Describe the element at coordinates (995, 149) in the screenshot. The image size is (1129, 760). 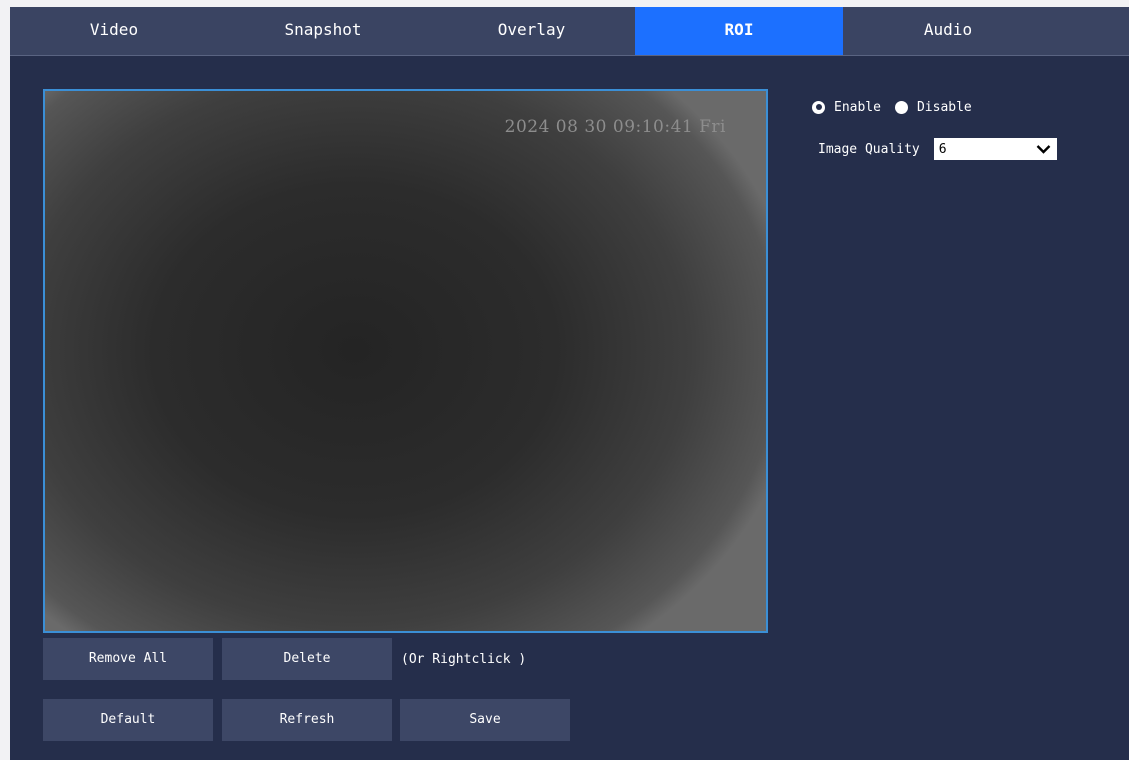
I see `image-quality-select: 6` at that location.